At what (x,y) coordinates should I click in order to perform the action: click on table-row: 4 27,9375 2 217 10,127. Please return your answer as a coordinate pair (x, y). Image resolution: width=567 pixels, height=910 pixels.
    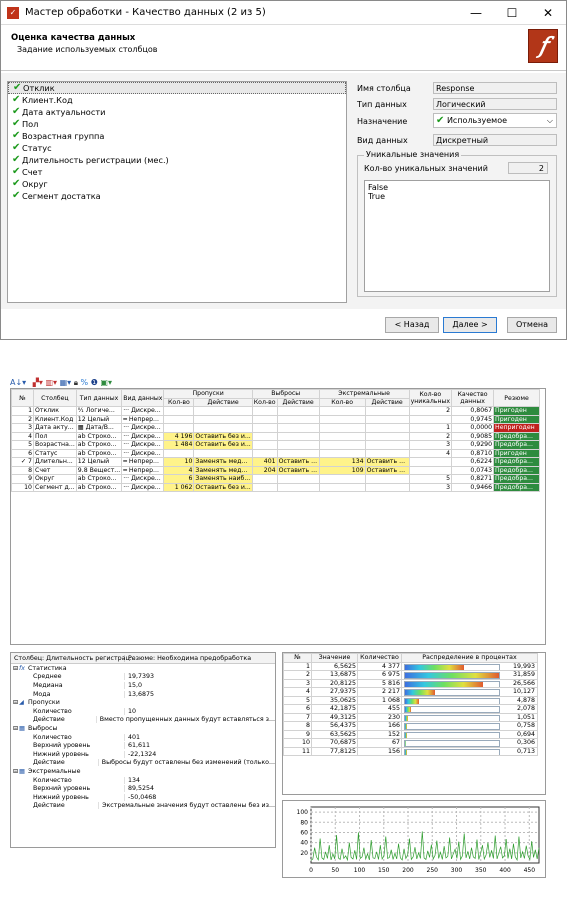
    Looking at the image, I should click on (410, 692).